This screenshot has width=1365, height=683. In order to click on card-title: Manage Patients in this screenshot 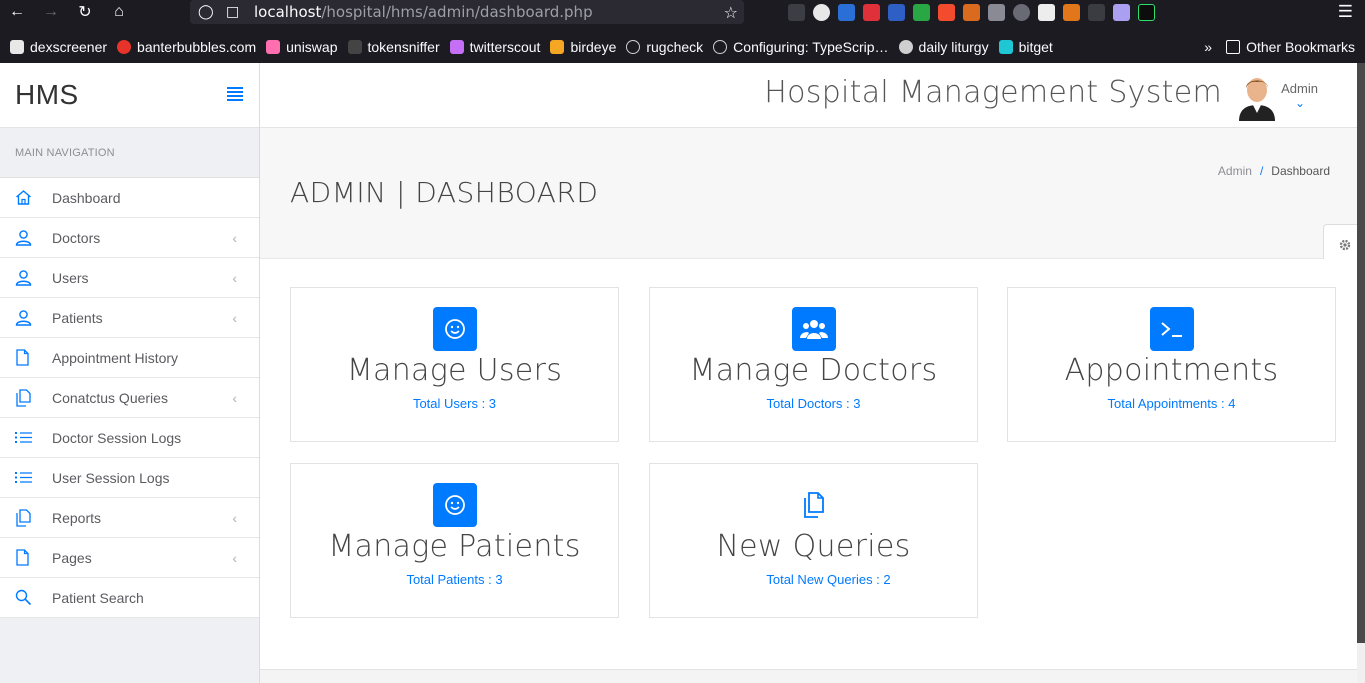, I will do `click(454, 546)`.